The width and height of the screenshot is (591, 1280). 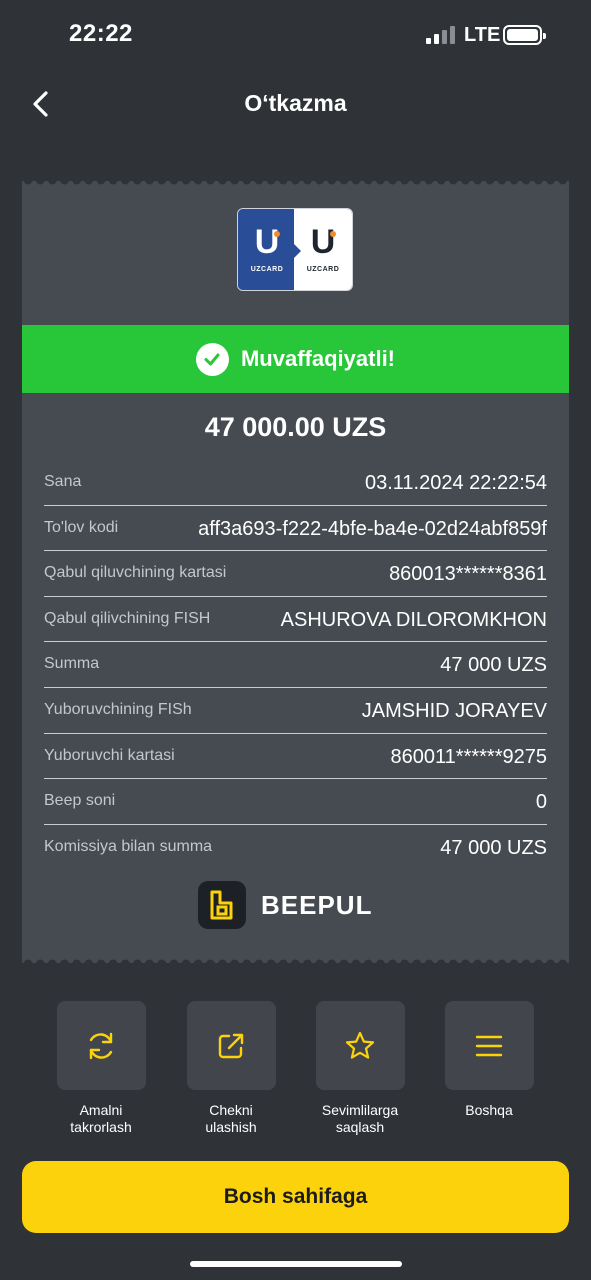 I want to click on detail-row: Komissiya bilan summa 47 000 UZS, so click(x=295, y=848).